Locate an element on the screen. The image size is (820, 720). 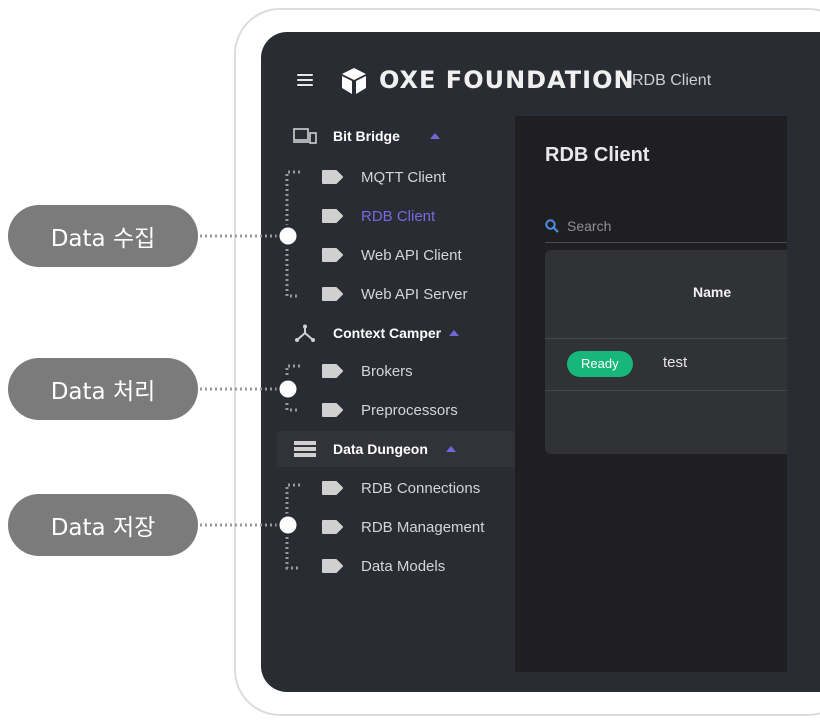
callout-data-storage: Data 저장 is located at coordinates (103, 525).